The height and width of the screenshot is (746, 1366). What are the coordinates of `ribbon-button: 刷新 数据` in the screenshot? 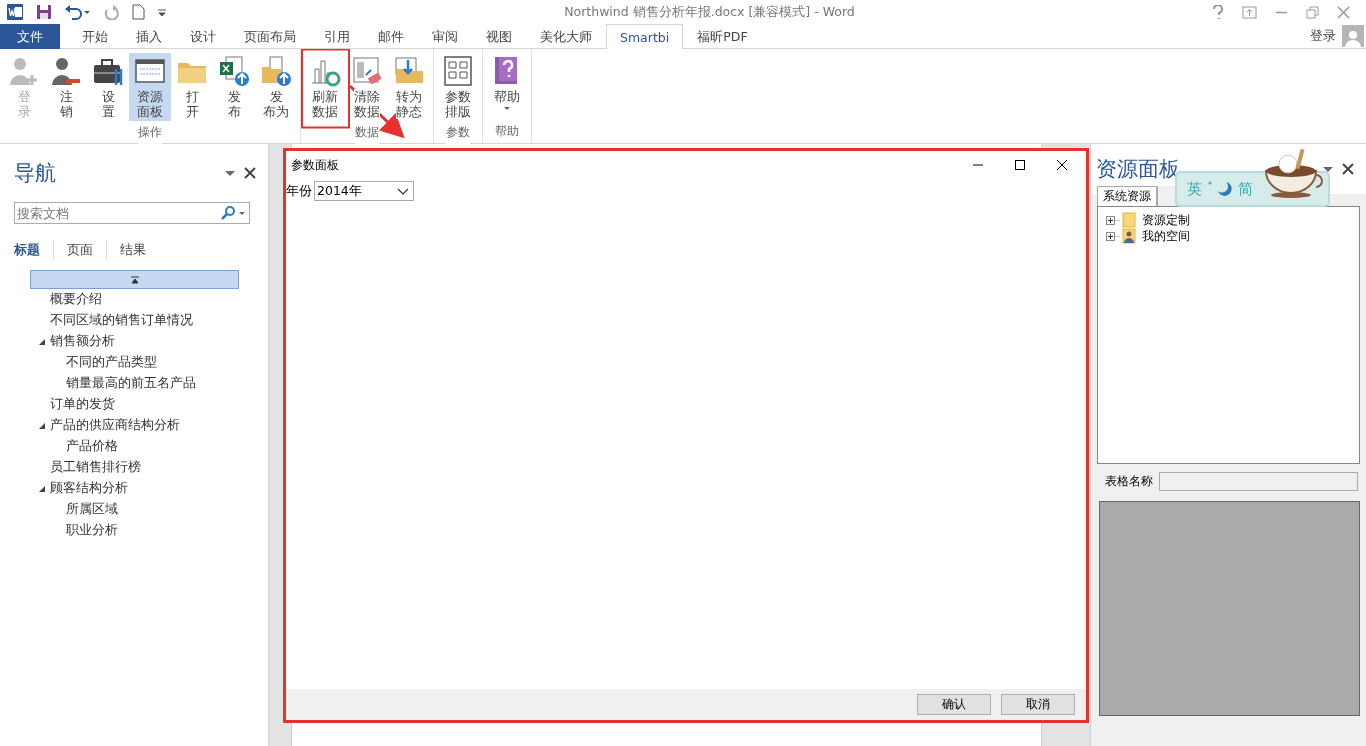 It's located at (325, 87).